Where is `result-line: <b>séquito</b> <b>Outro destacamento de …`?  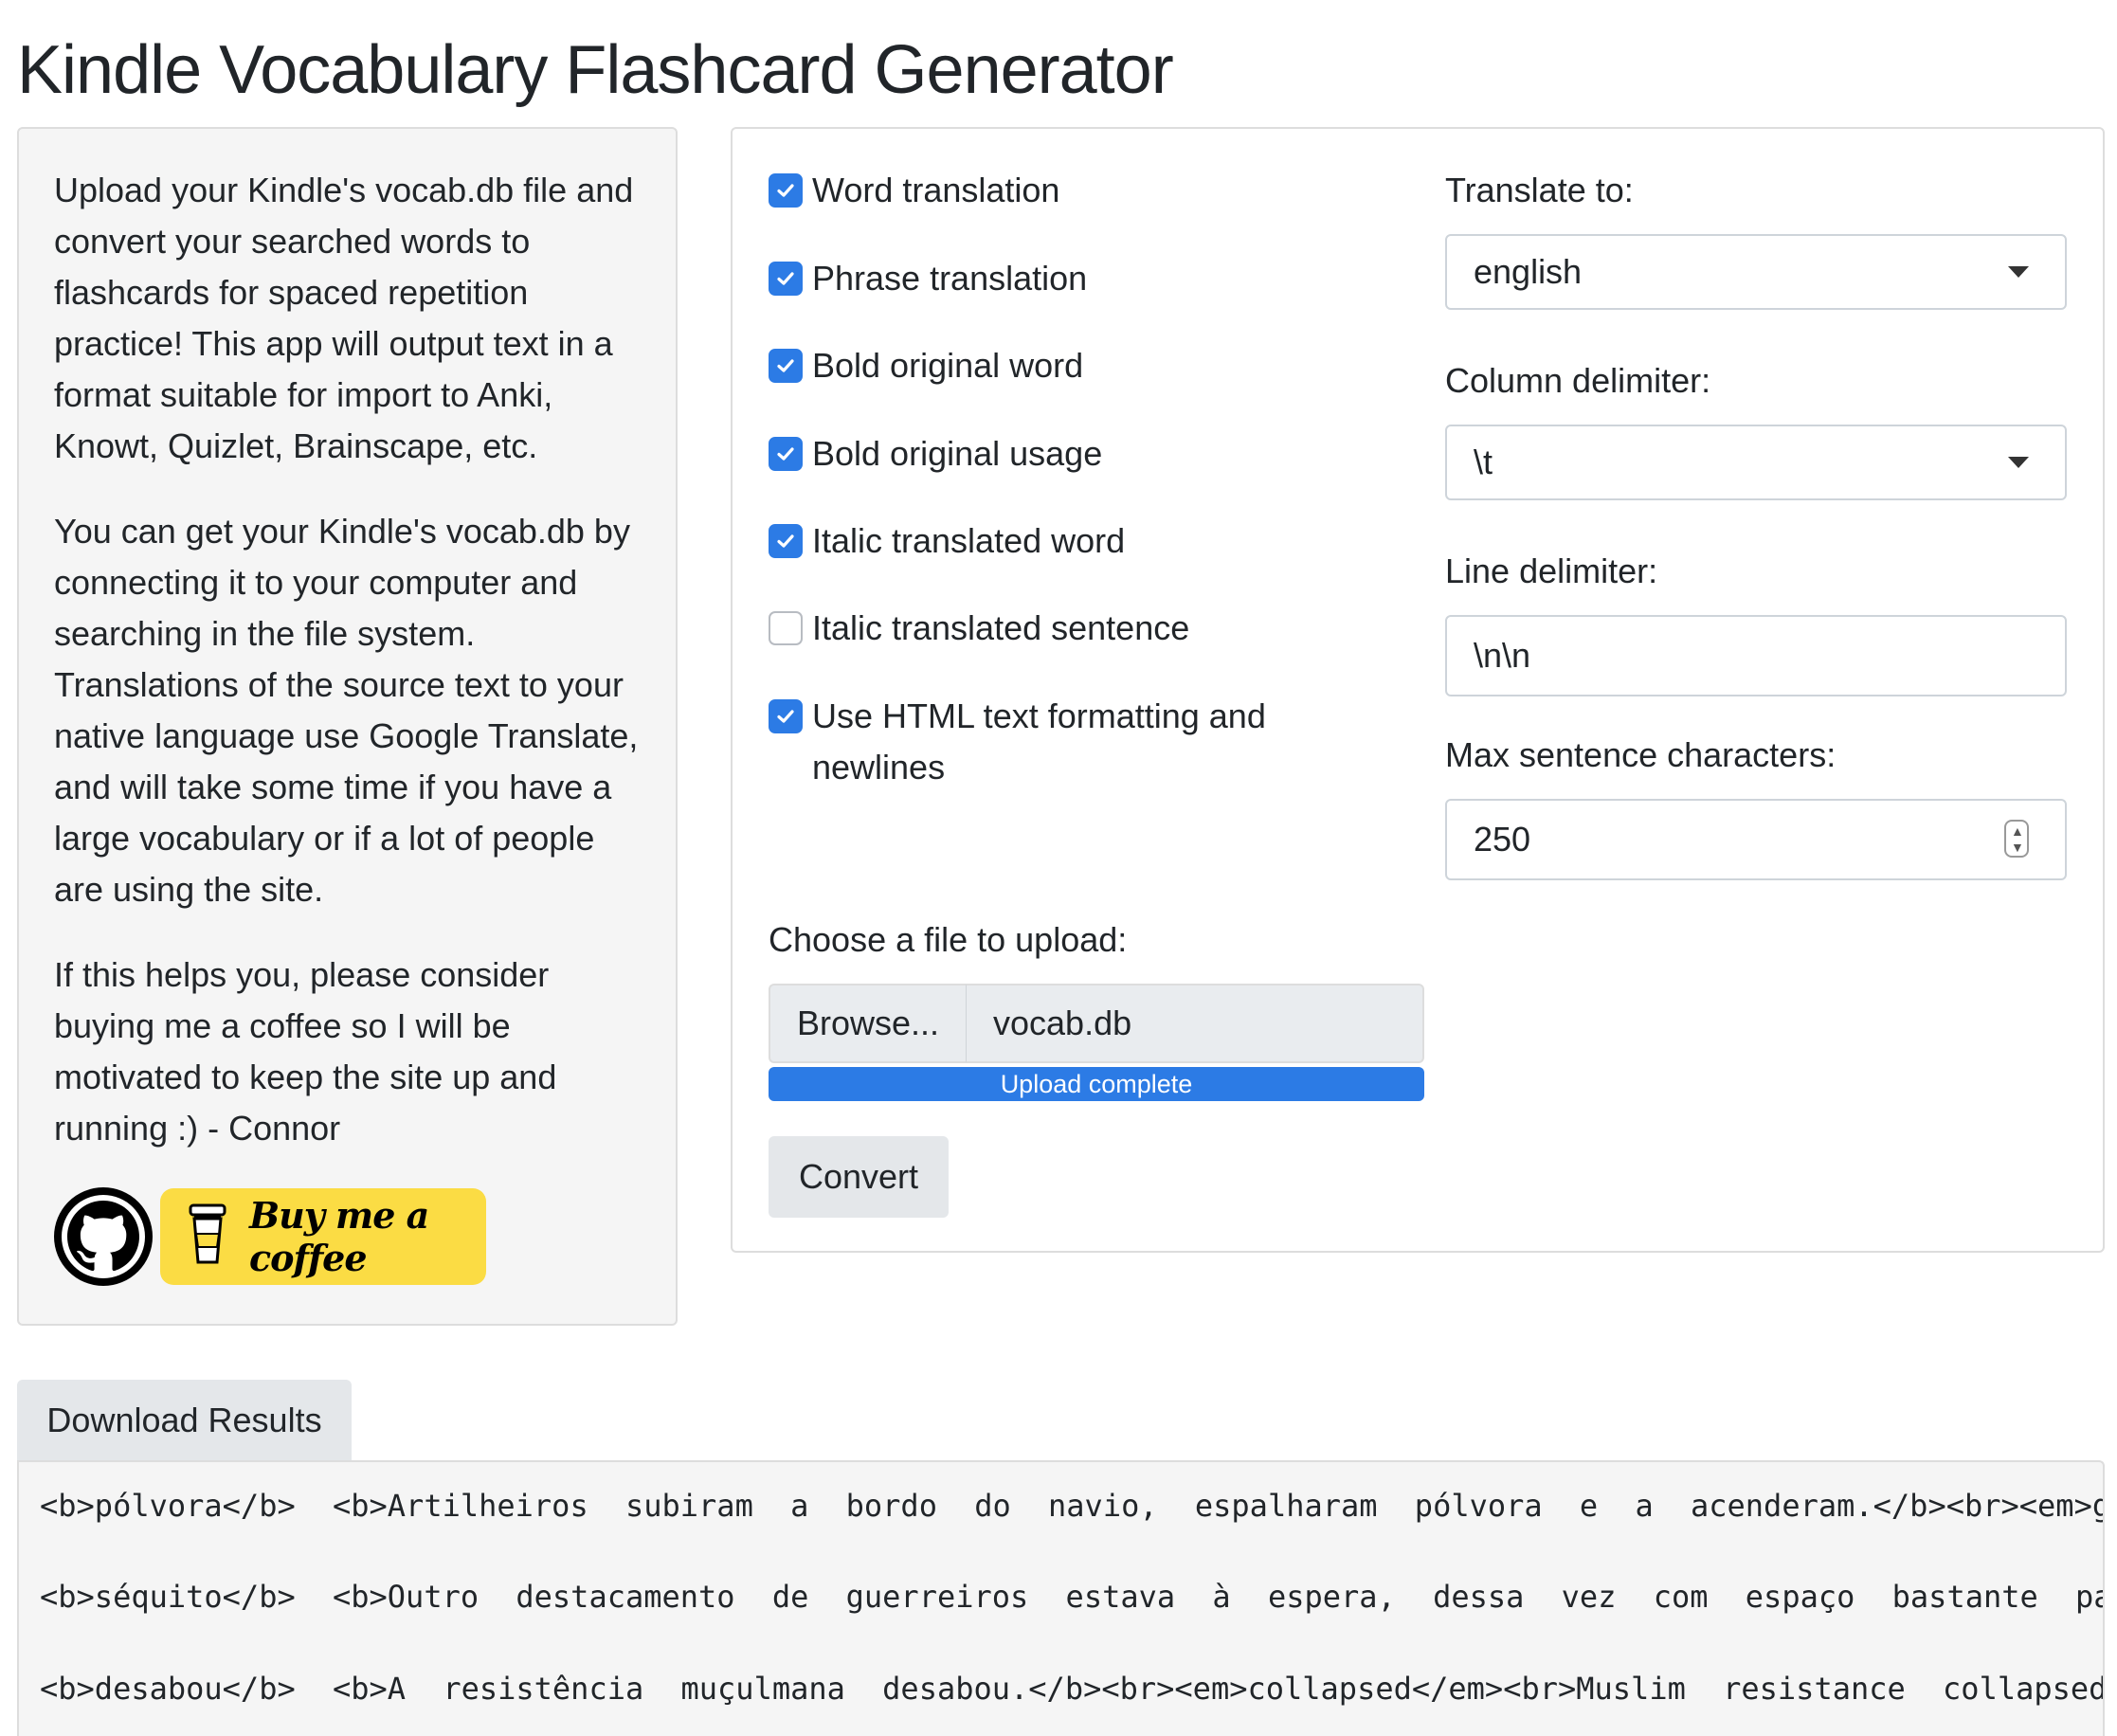
result-line: <b>séquito</b> <b>Outro destacamento de … is located at coordinates (1072, 1597).